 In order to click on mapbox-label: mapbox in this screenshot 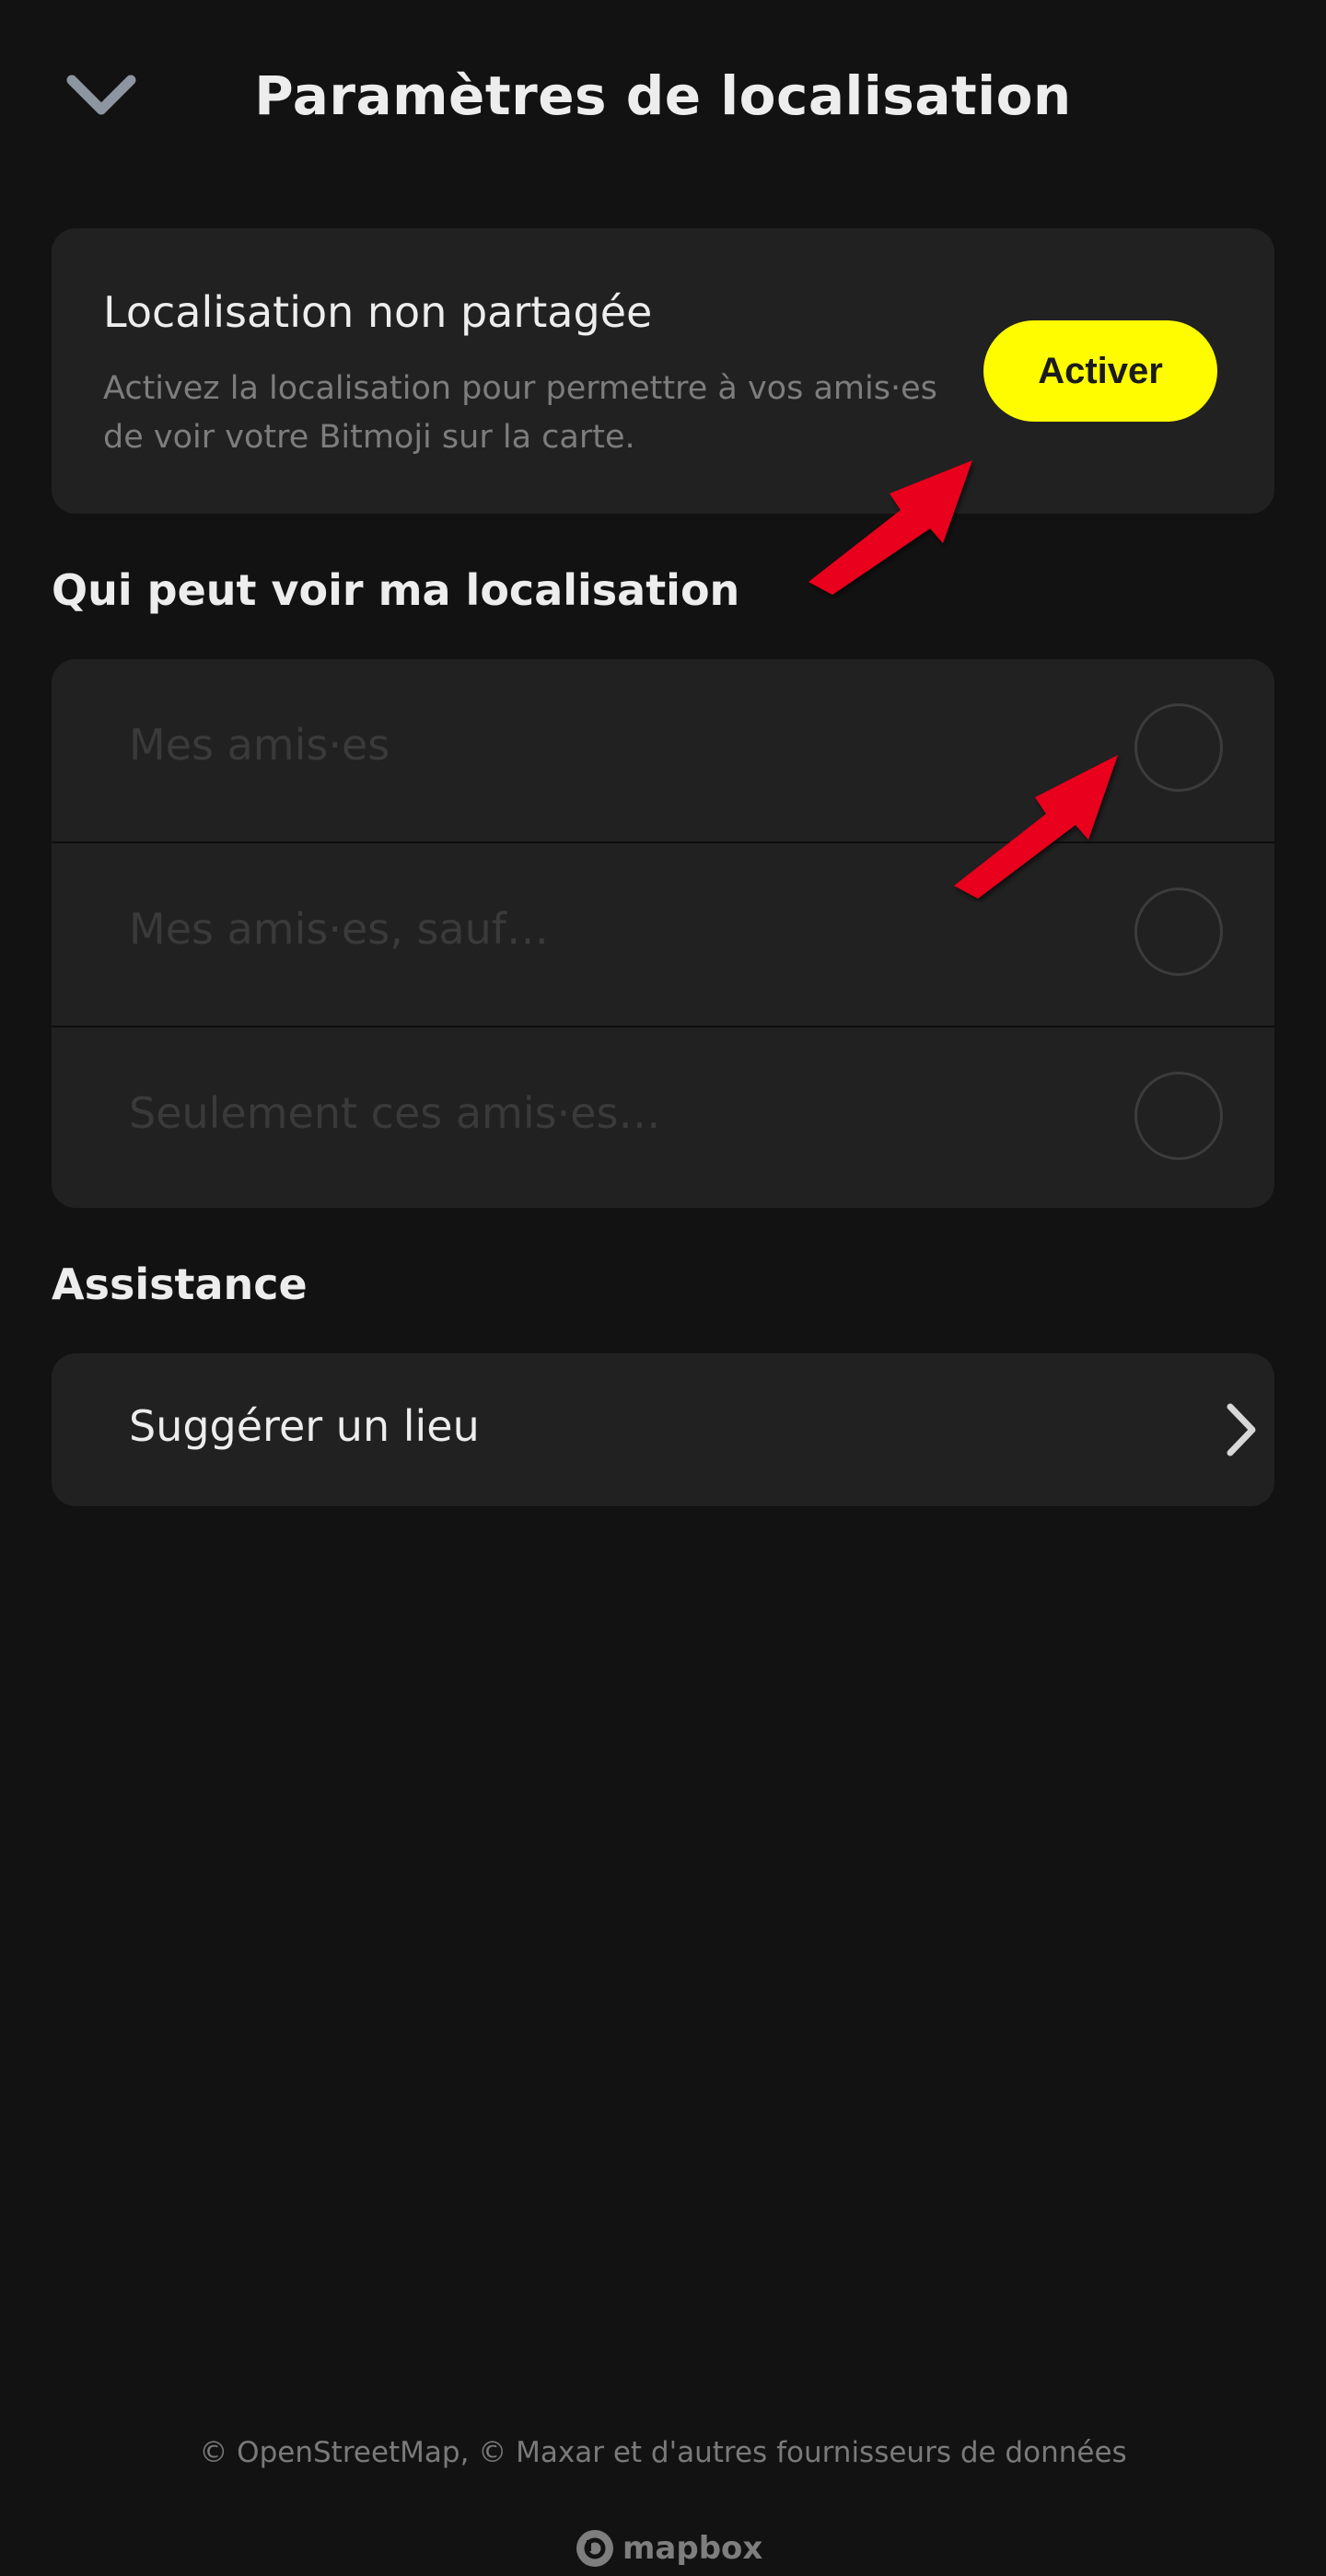, I will do `click(692, 2548)`.